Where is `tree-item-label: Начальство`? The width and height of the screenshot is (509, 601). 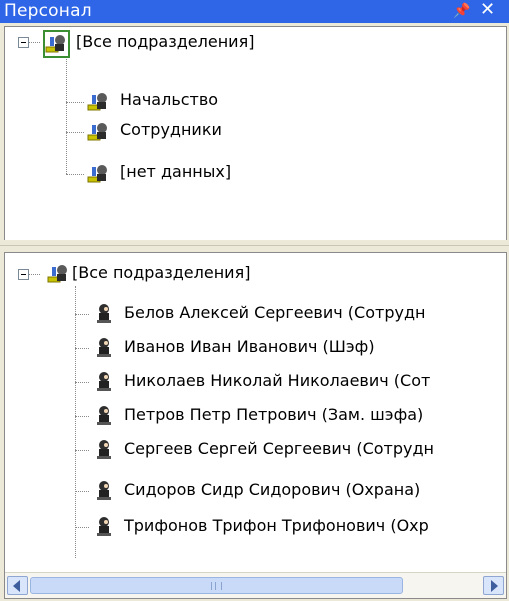
tree-item-label: Начальство is located at coordinates (169, 99).